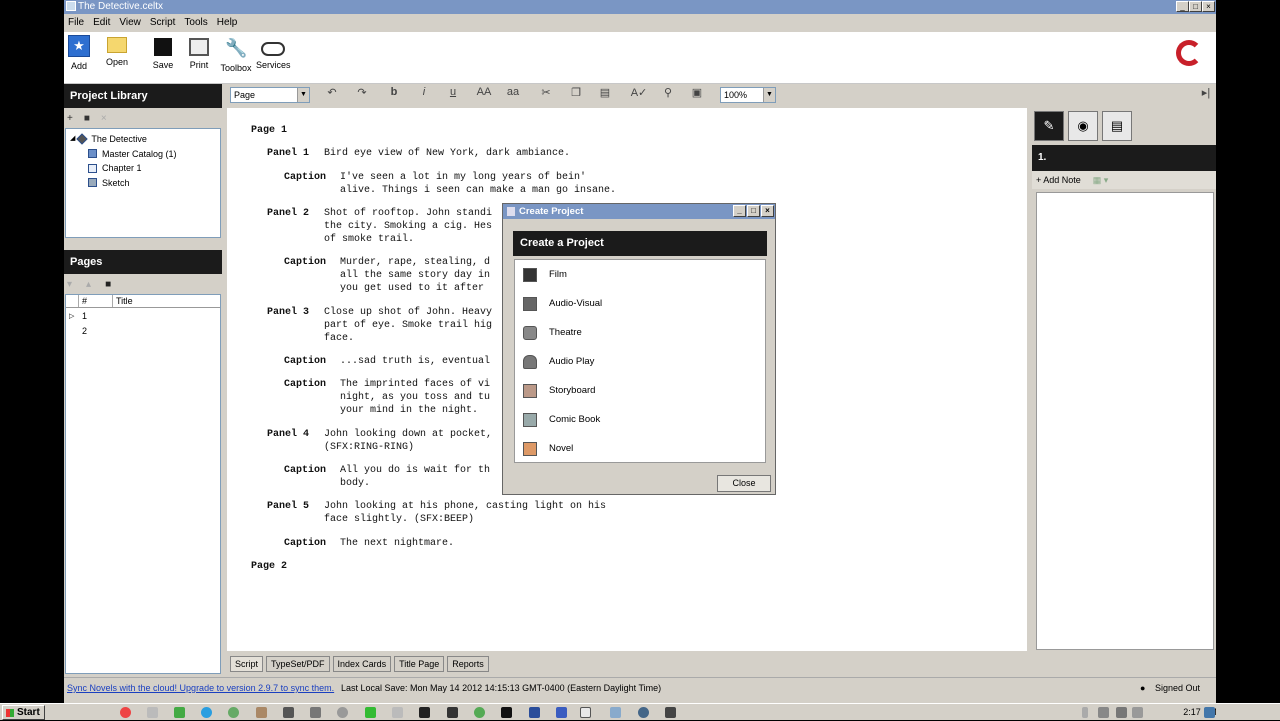  What do you see at coordinates (79, 53) in the screenshot?
I see `add-button: ★ Add` at bounding box center [79, 53].